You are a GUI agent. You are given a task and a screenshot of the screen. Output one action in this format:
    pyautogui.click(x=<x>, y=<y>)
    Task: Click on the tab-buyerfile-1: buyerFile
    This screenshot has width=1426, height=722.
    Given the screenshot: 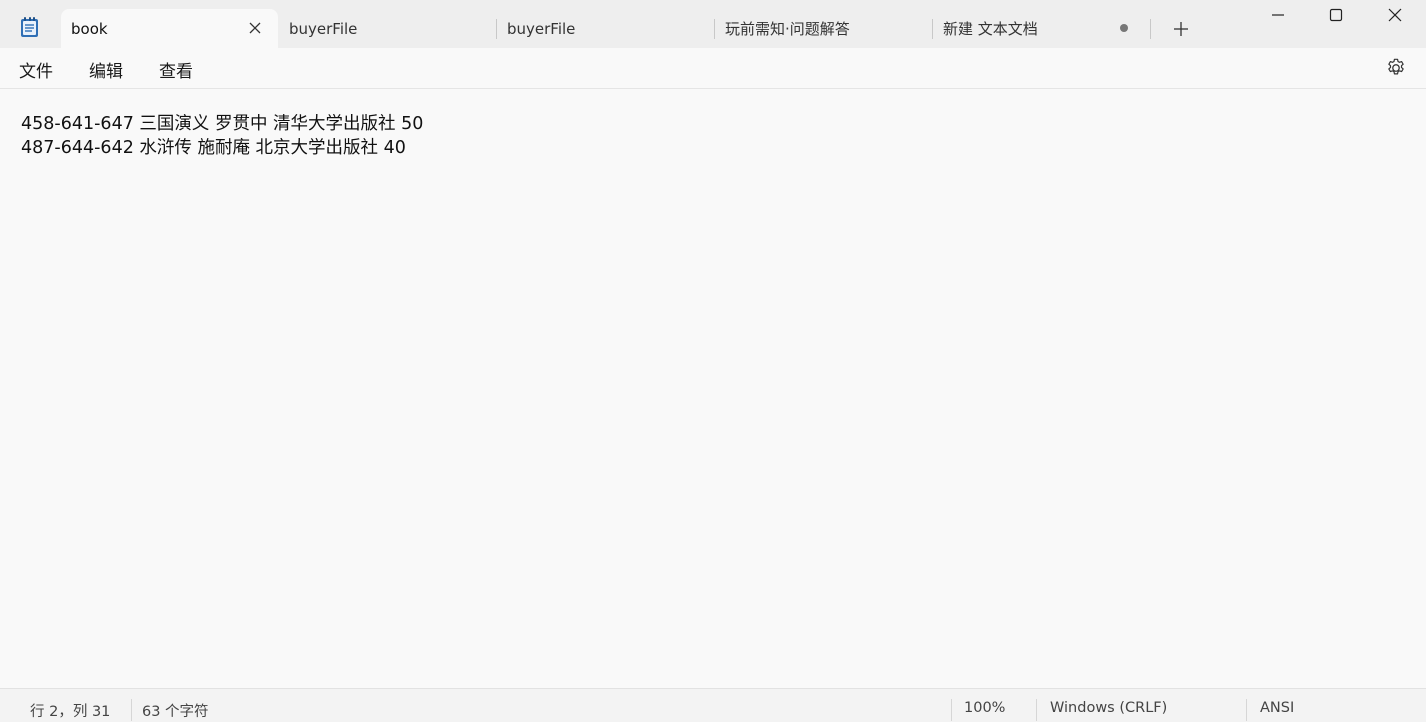 What is the action you would take?
    pyautogui.click(x=323, y=28)
    